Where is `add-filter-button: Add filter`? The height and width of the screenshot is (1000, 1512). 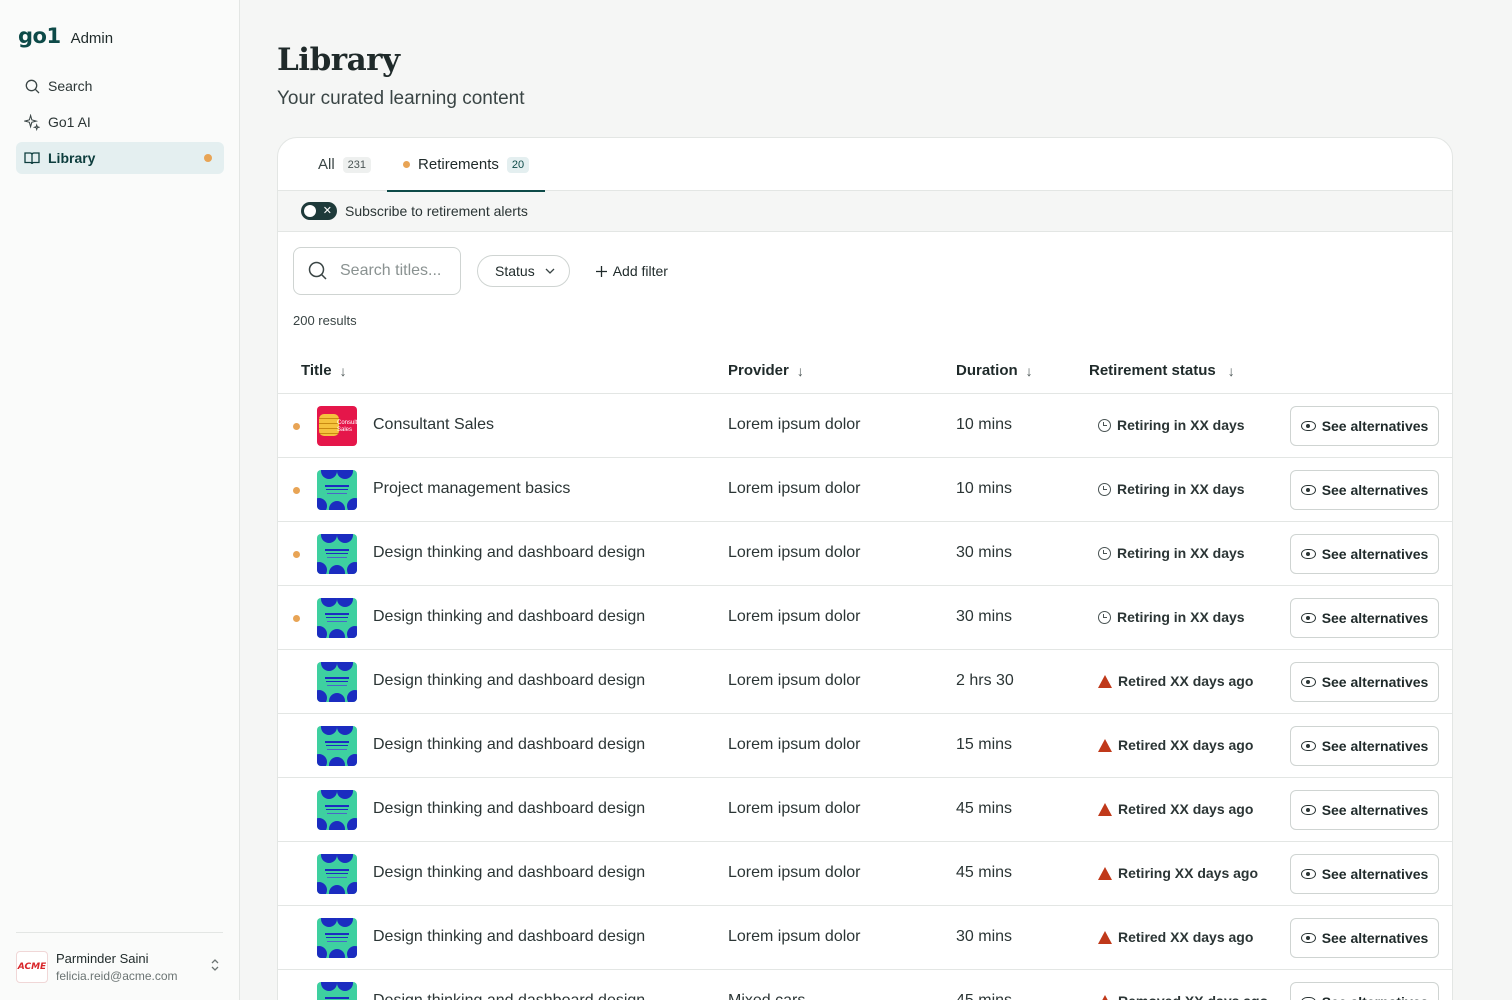 add-filter-button: Add filter is located at coordinates (632, 271).